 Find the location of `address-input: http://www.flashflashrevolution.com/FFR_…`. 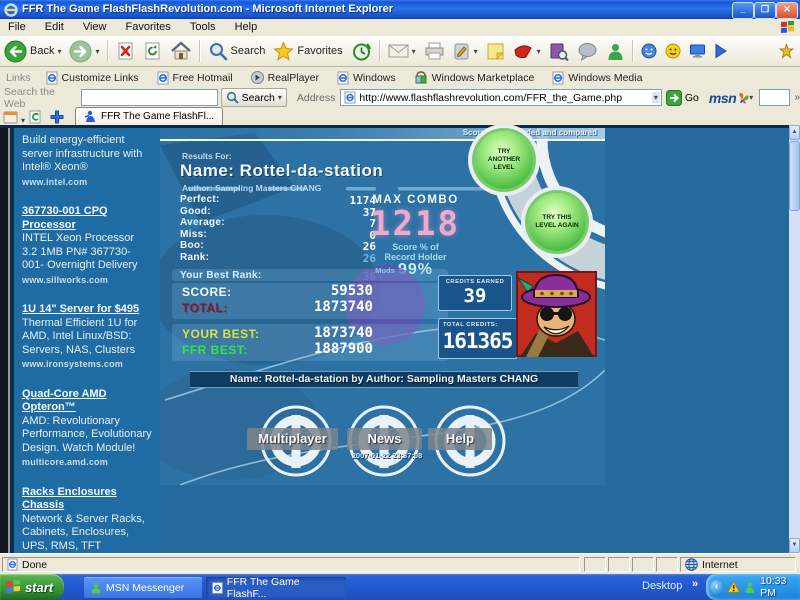

address-input: http://www.flashflashrevolution.com/FFR_… is located at coordinates (501, 97).